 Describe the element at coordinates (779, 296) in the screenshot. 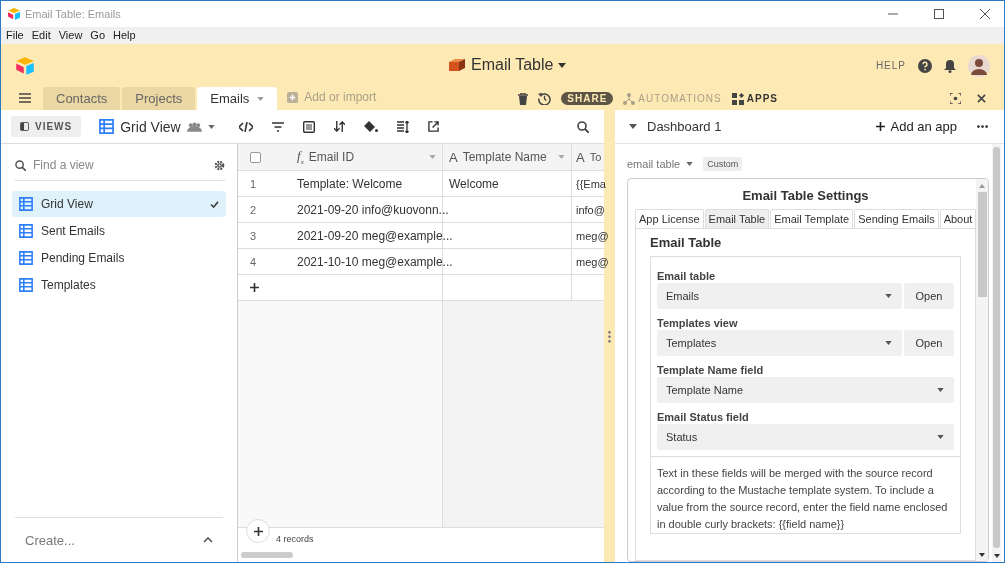

I see `dropdown: Emails` at that location.